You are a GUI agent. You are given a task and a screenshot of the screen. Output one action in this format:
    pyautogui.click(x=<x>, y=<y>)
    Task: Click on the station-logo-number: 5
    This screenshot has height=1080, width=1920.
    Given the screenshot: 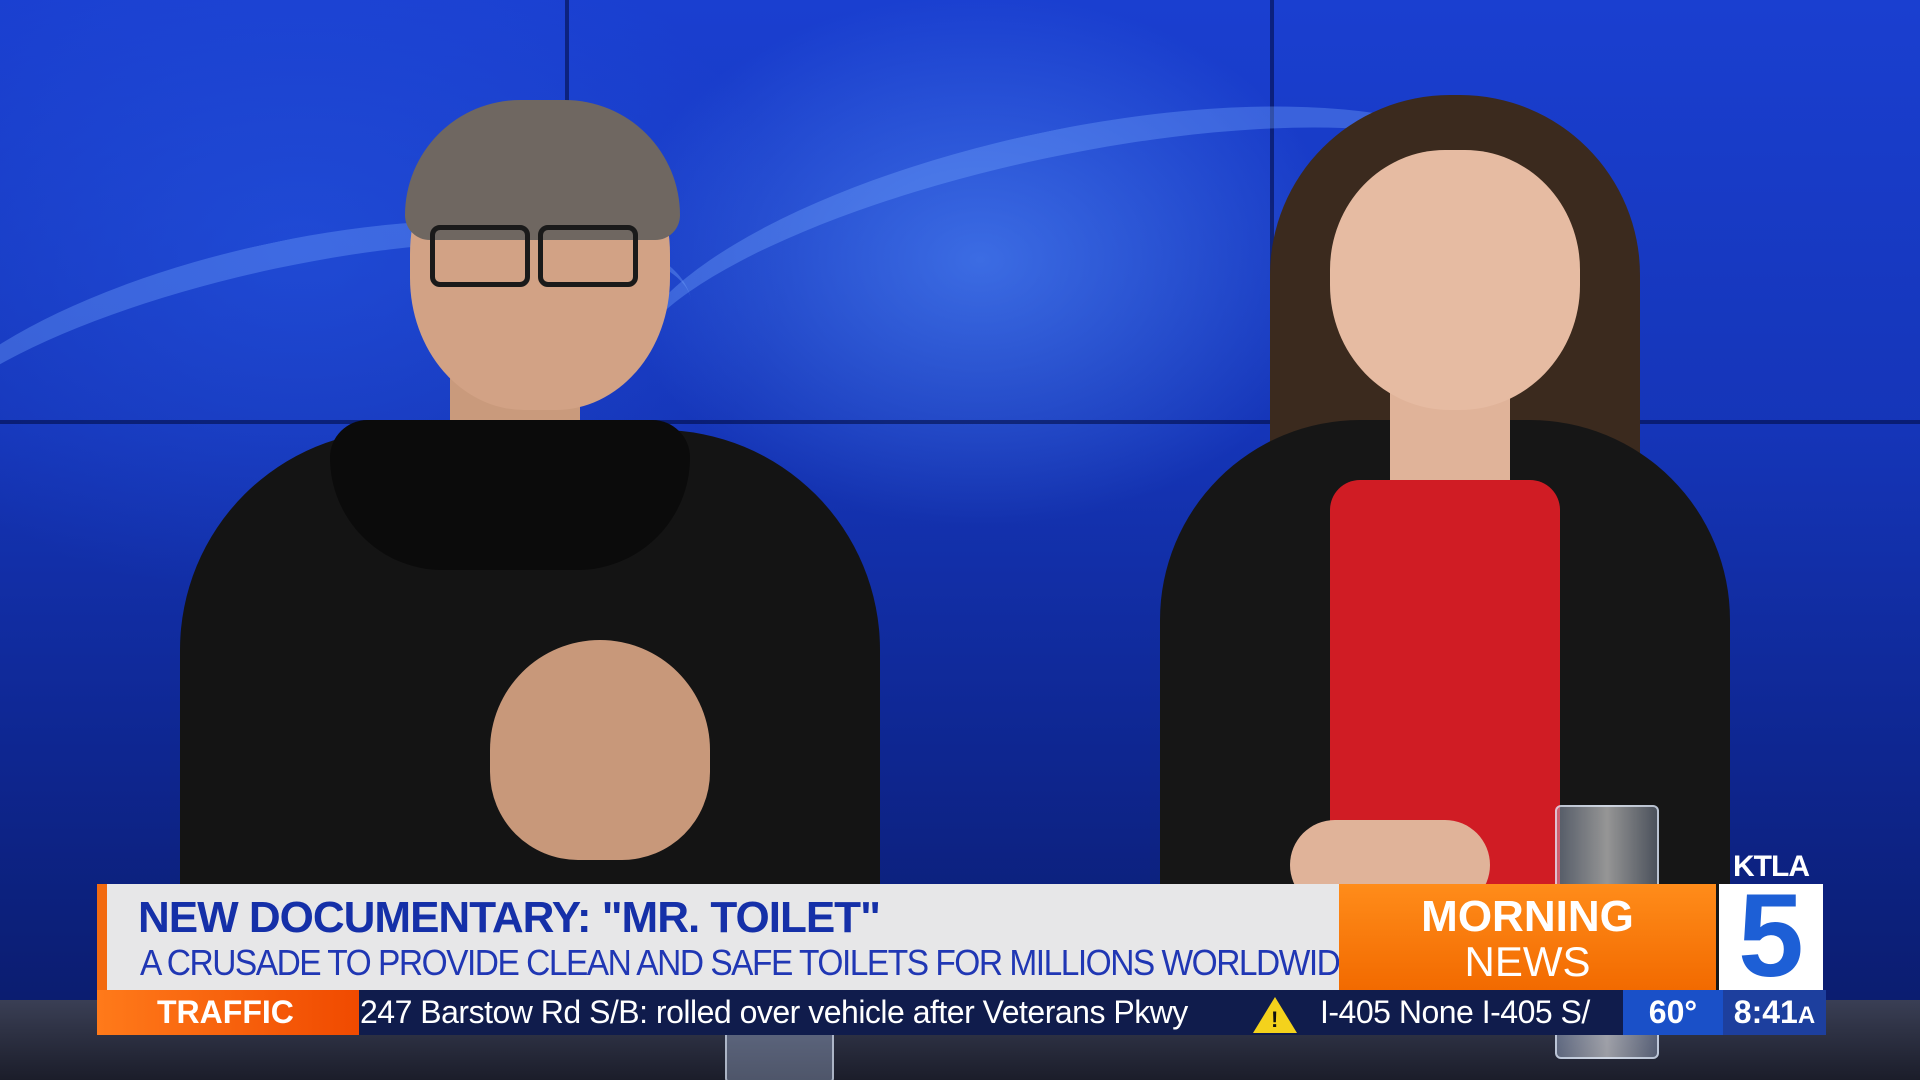 What is the action you would take?
    pyautogui.click(x=1771, y=936)
    